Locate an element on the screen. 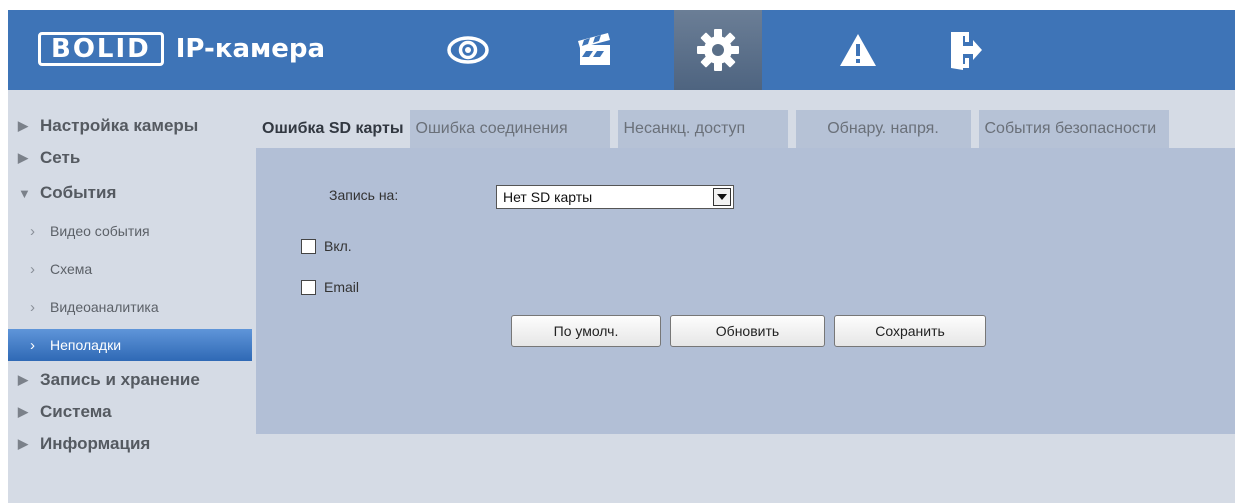 The height and width of the screenshot is (503, 1235). triangle-down-icon: ▼ is located at coordinates (24, 193).